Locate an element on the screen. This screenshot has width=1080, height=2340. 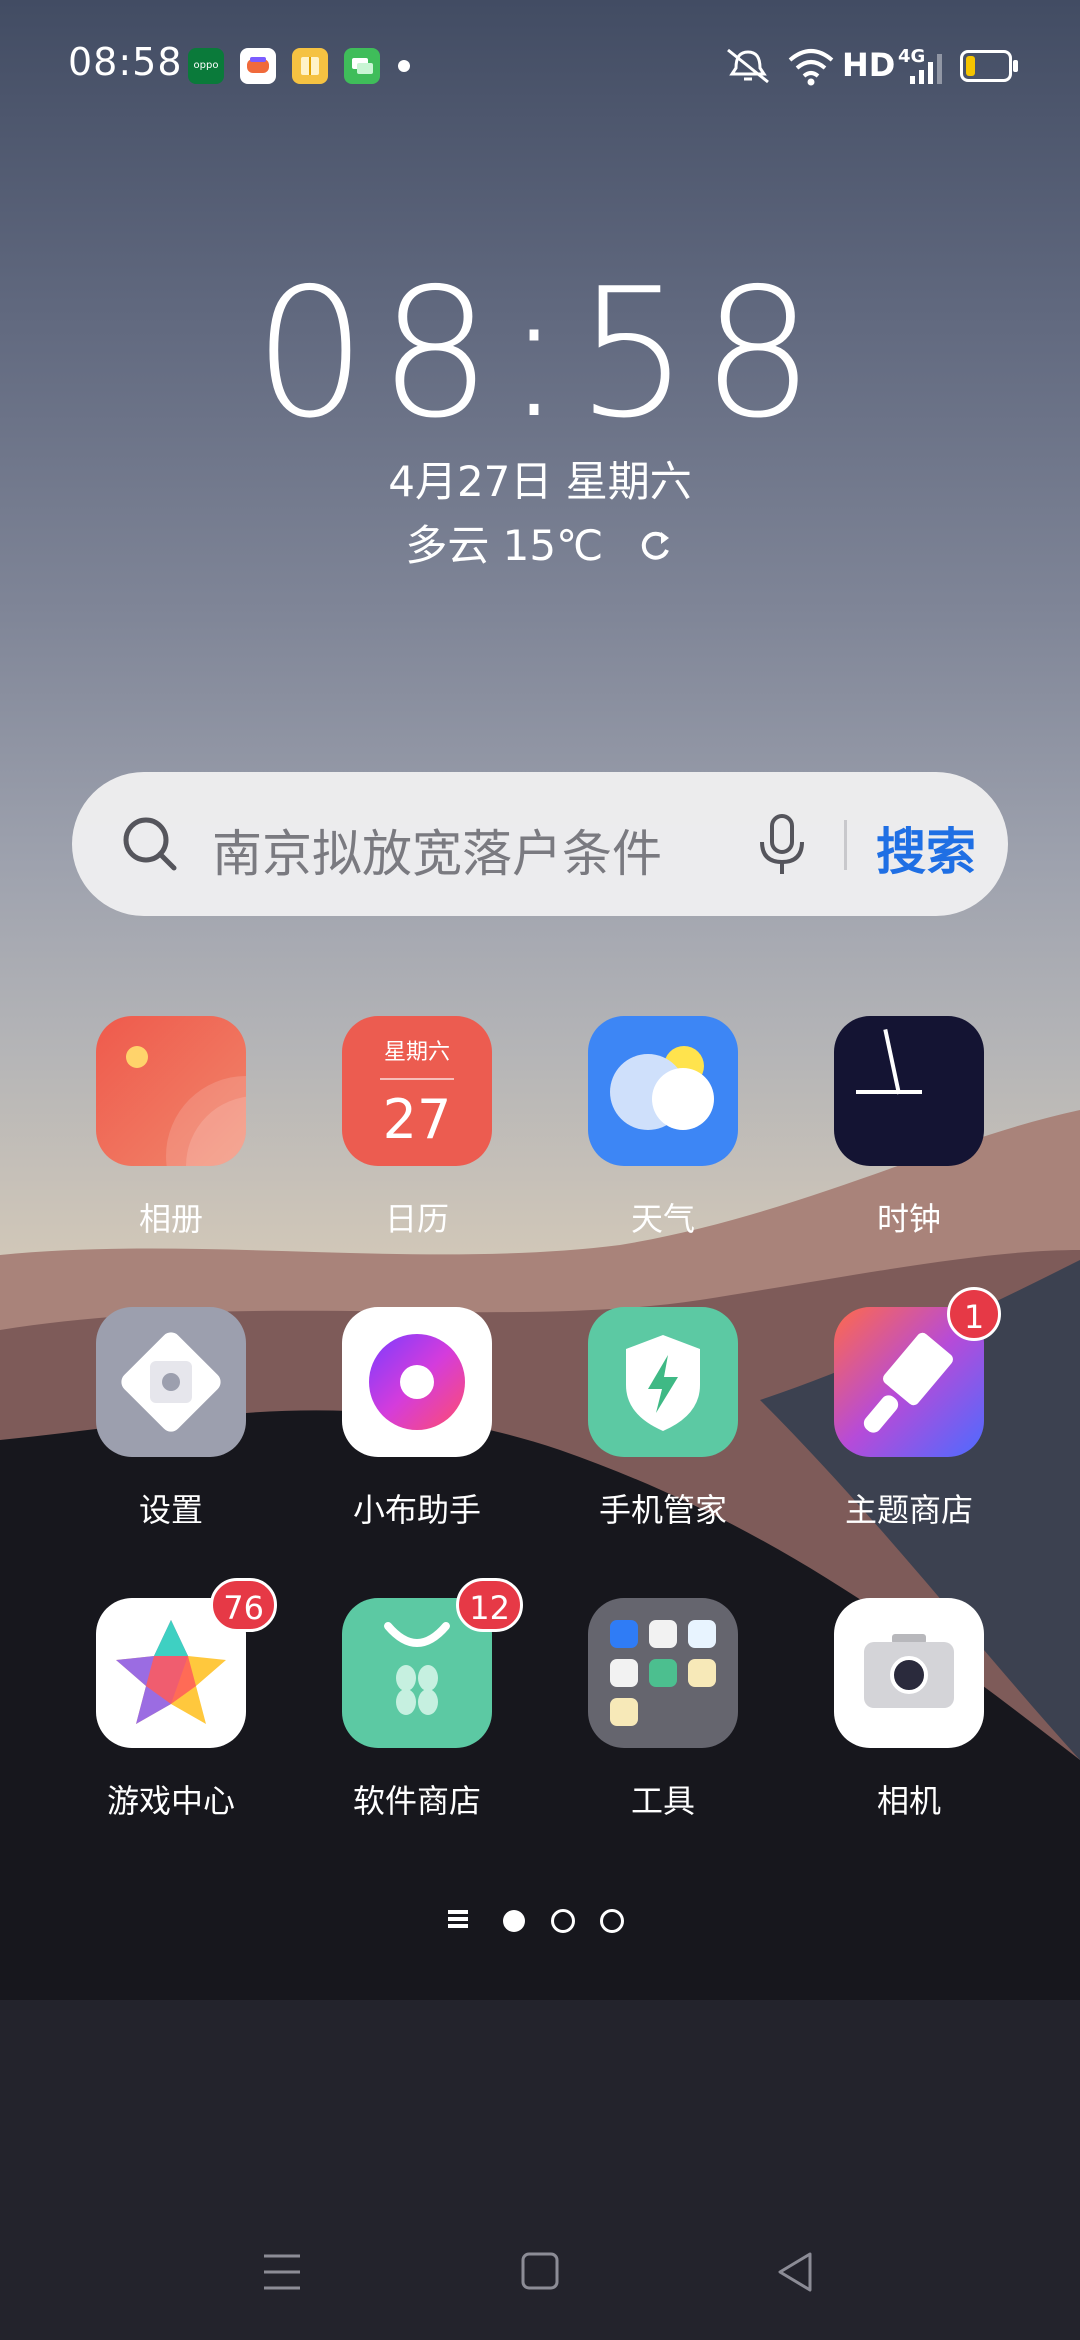
app-gallery: 相册 is located at coordinates (171, 1128).